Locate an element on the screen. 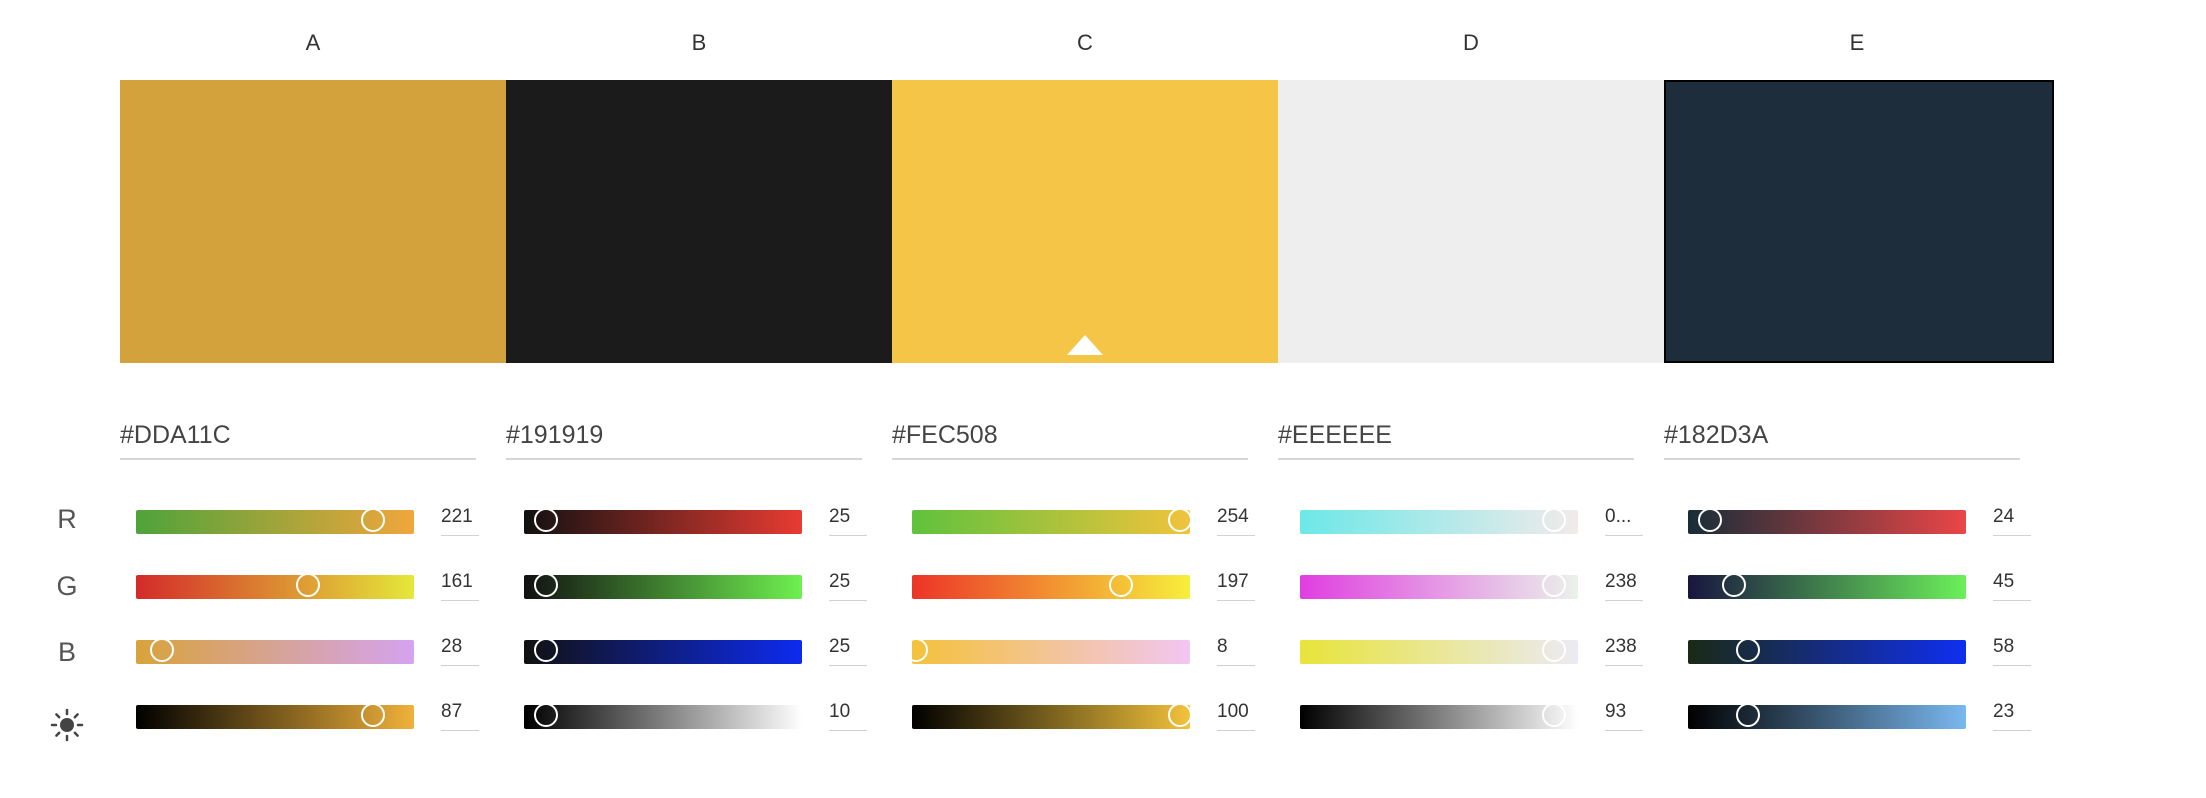 The image size is (2206, 798). value-a-blue: 28 is located at coordinates (460, 650).